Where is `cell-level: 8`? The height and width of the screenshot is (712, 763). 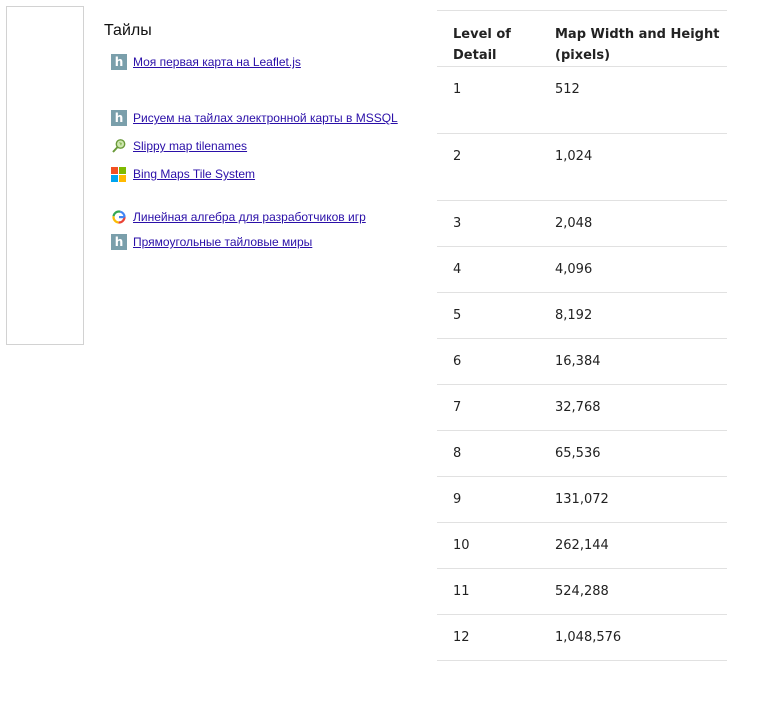 cell-level: 8 is located at coordinates (488, 453).